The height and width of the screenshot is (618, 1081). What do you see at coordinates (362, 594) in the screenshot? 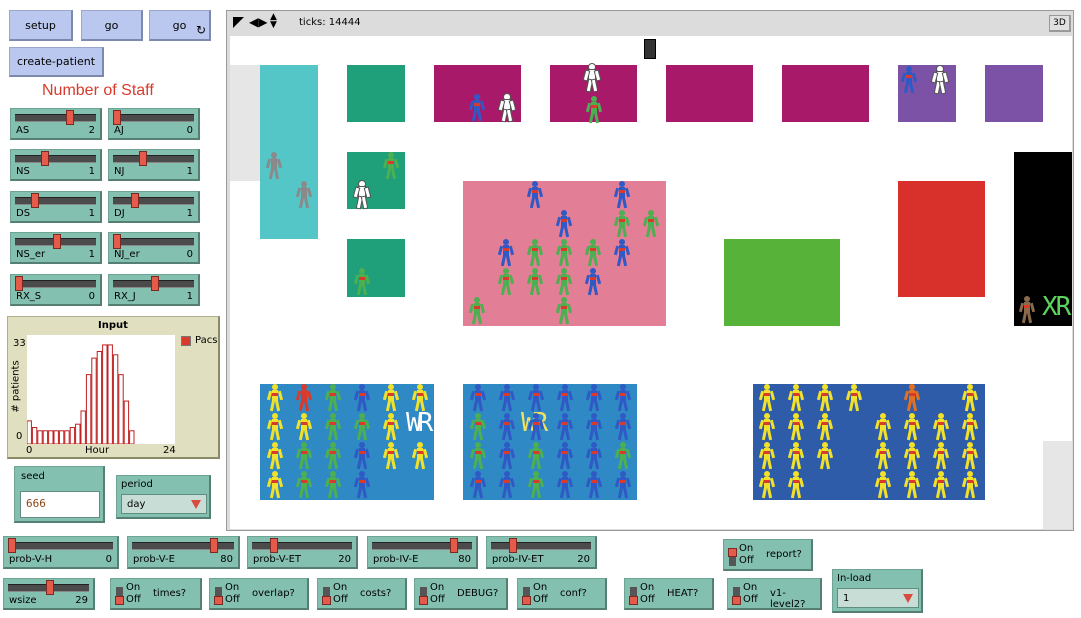
I see `switch-costs: On Off costs?` at bounding box center [362, 594].